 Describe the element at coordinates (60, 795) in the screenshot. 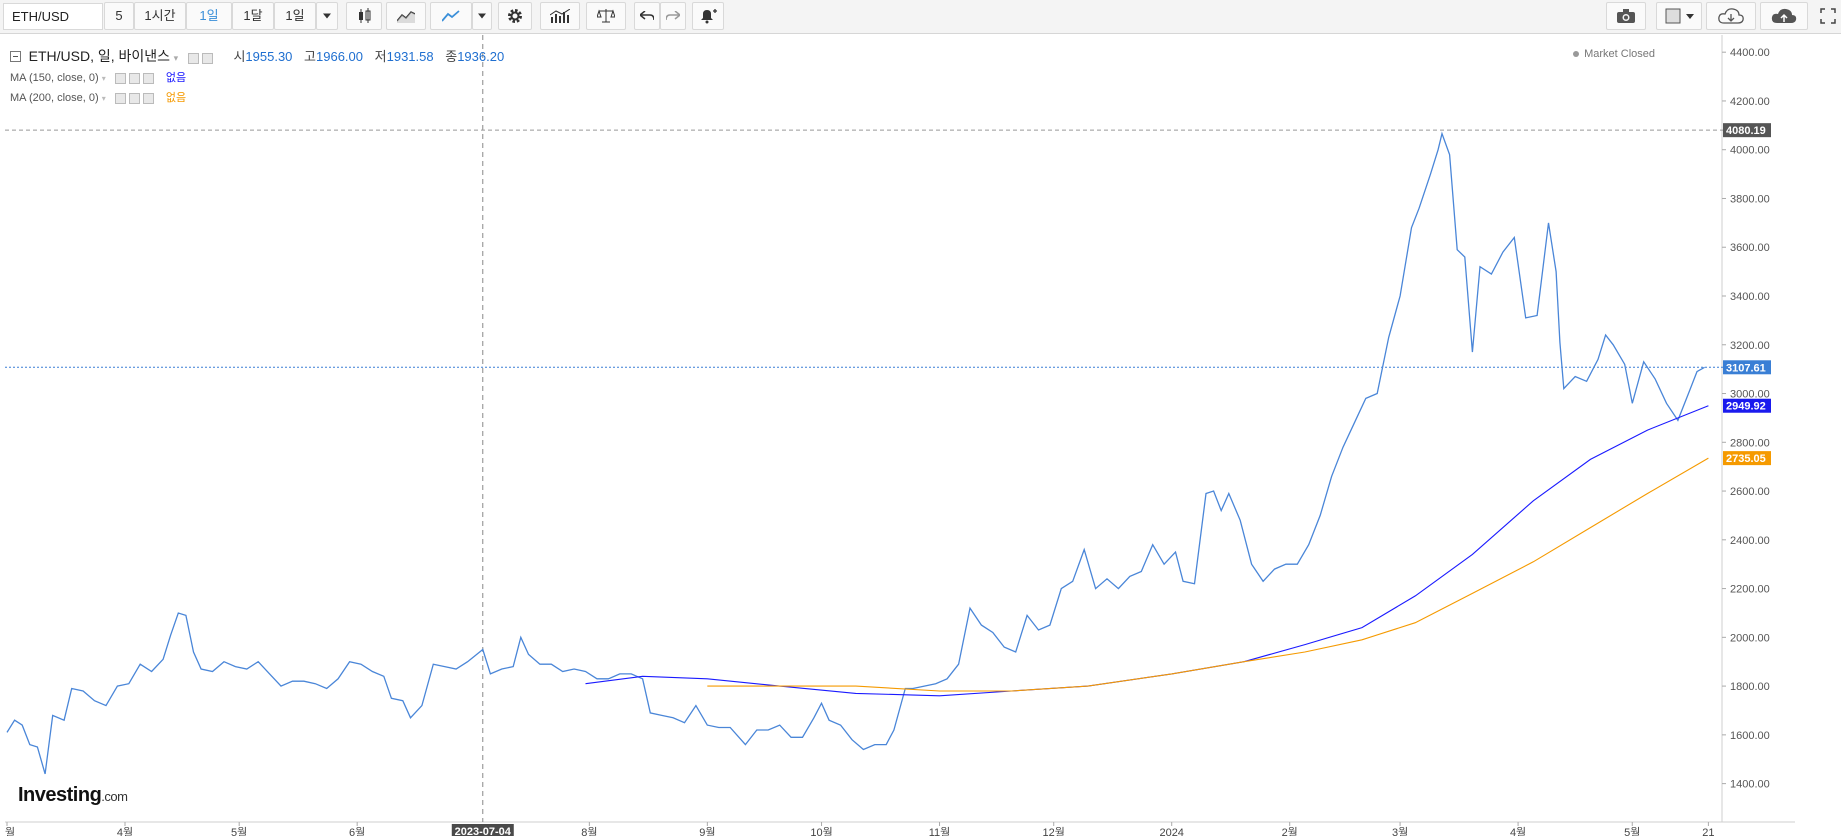

I see `logo-name: Investing` at that location.